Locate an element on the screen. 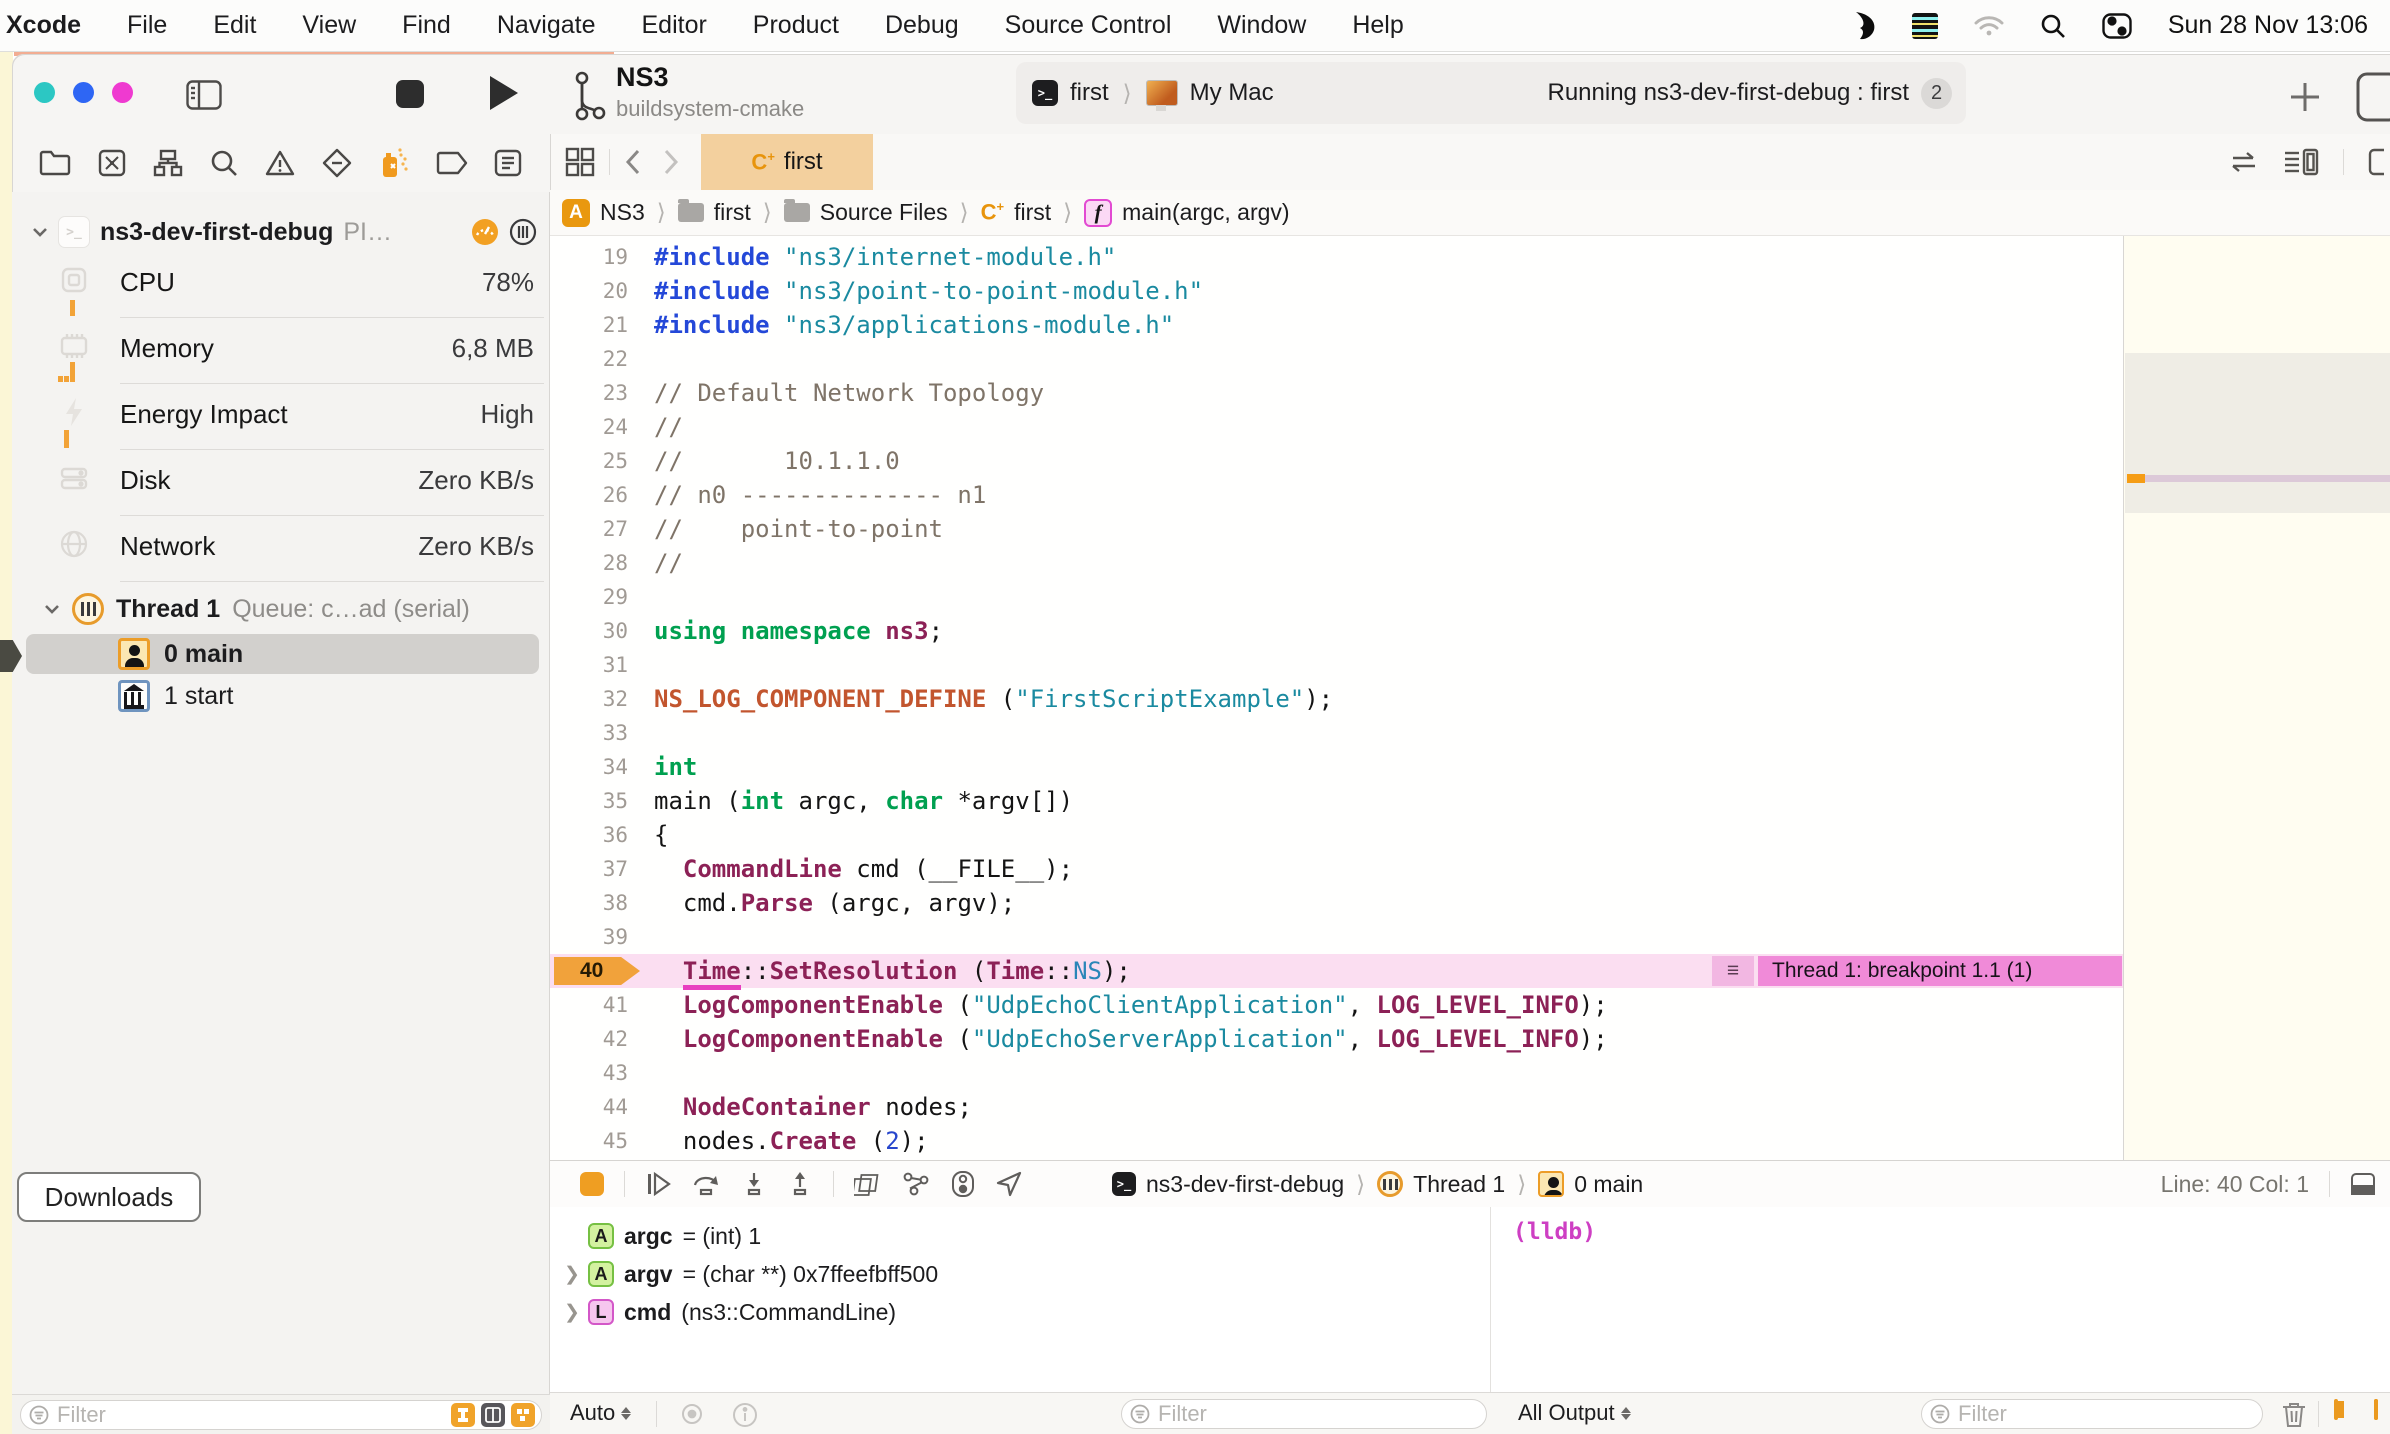  breakpoints-toggle-button is located at coordinates (592, 1184).